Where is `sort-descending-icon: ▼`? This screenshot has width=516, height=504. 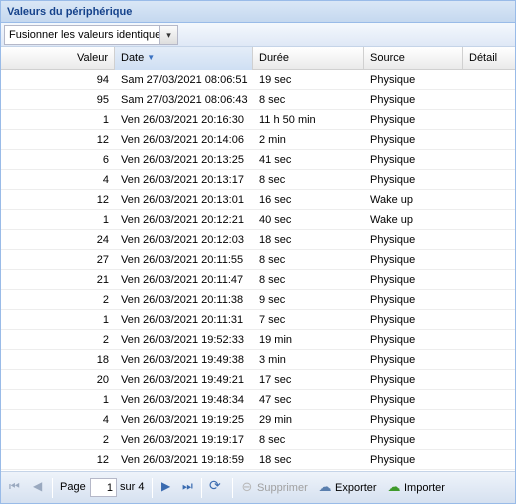 sort-descending-icon: ▼ is located at coordinates (151, 57).